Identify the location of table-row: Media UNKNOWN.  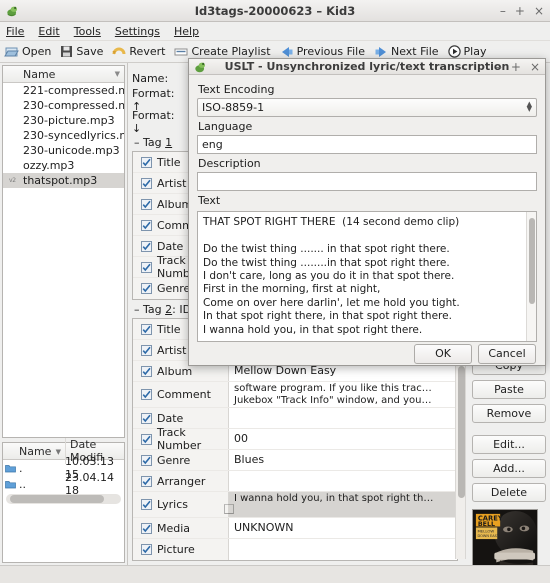
(295, 528).